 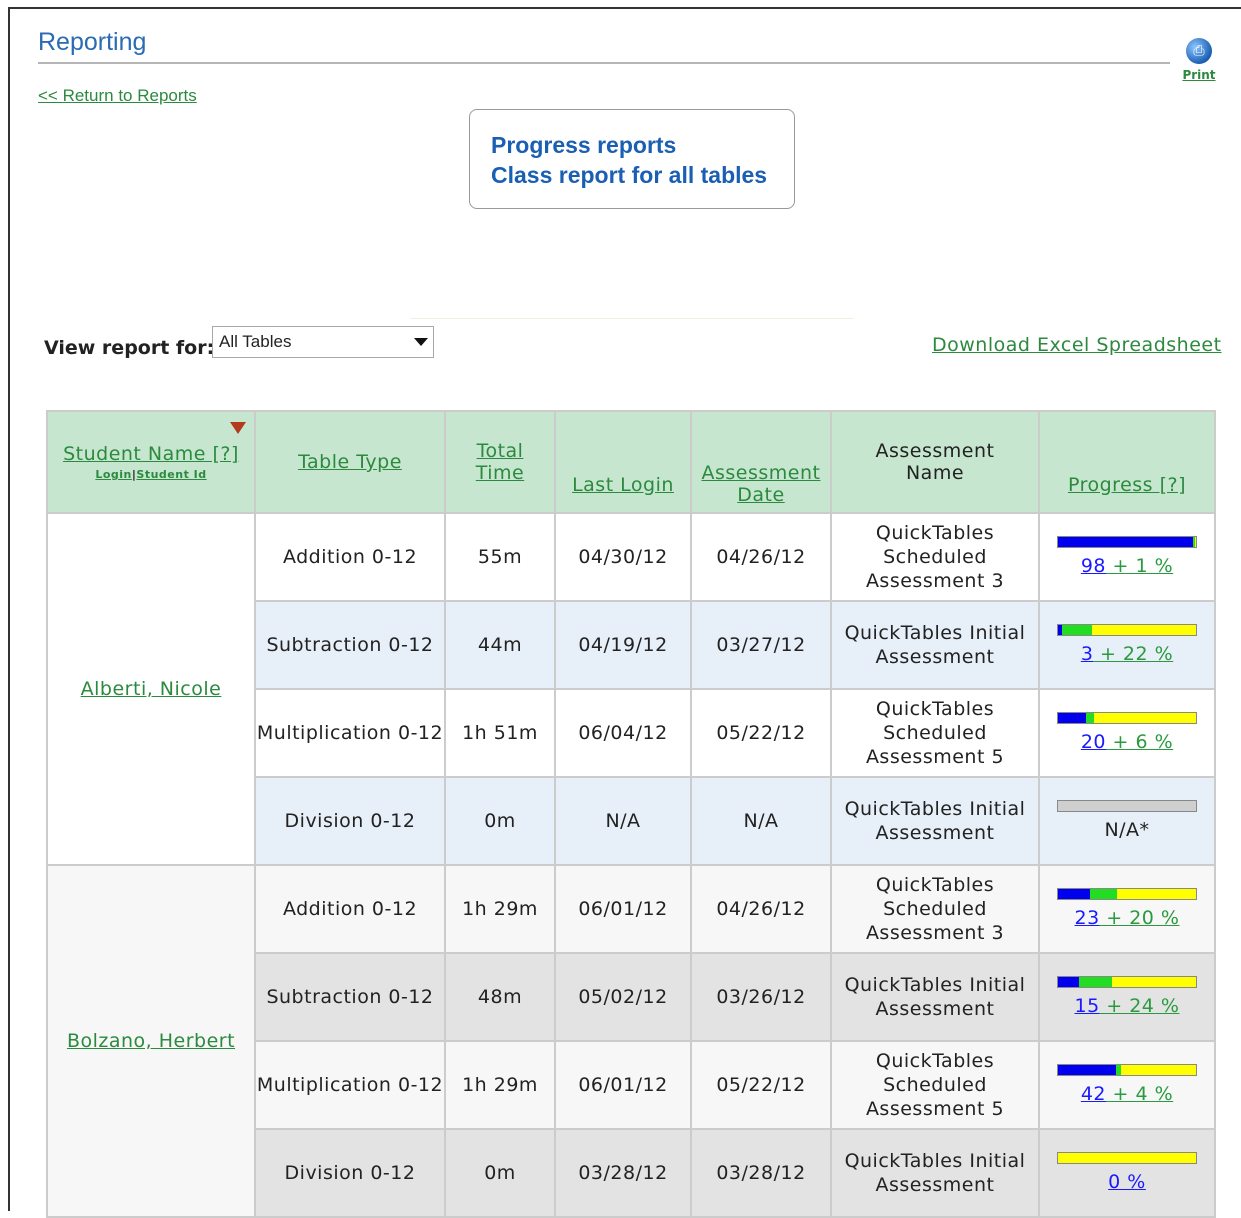 I want to click on total-time-cell: 0m, so click(x=500, y=1173).